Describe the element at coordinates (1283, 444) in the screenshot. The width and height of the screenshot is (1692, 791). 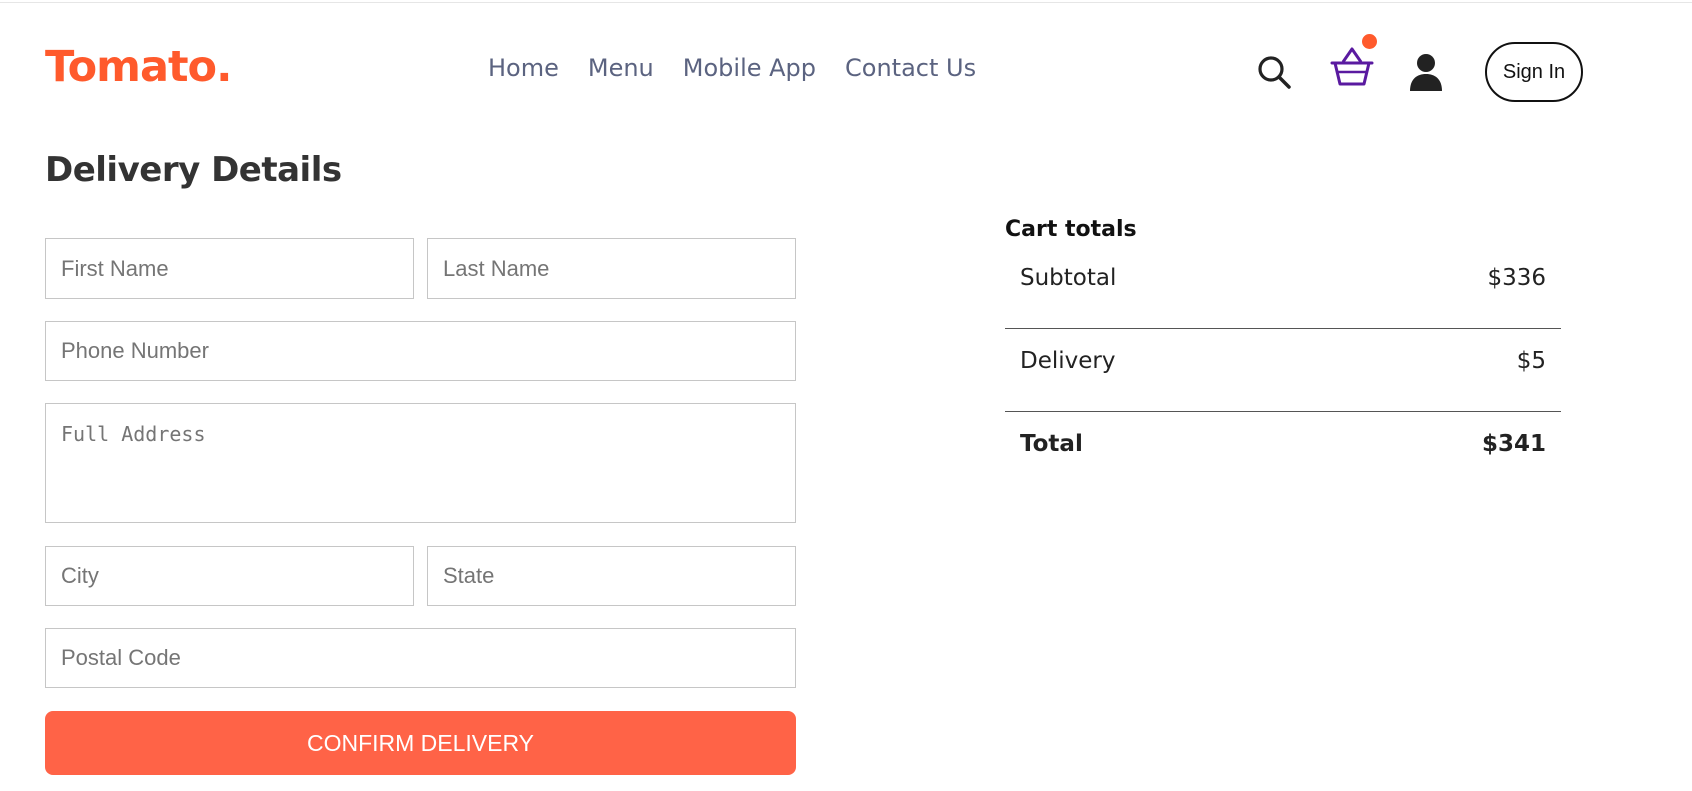
I see `total-row: Total $341` at that location.